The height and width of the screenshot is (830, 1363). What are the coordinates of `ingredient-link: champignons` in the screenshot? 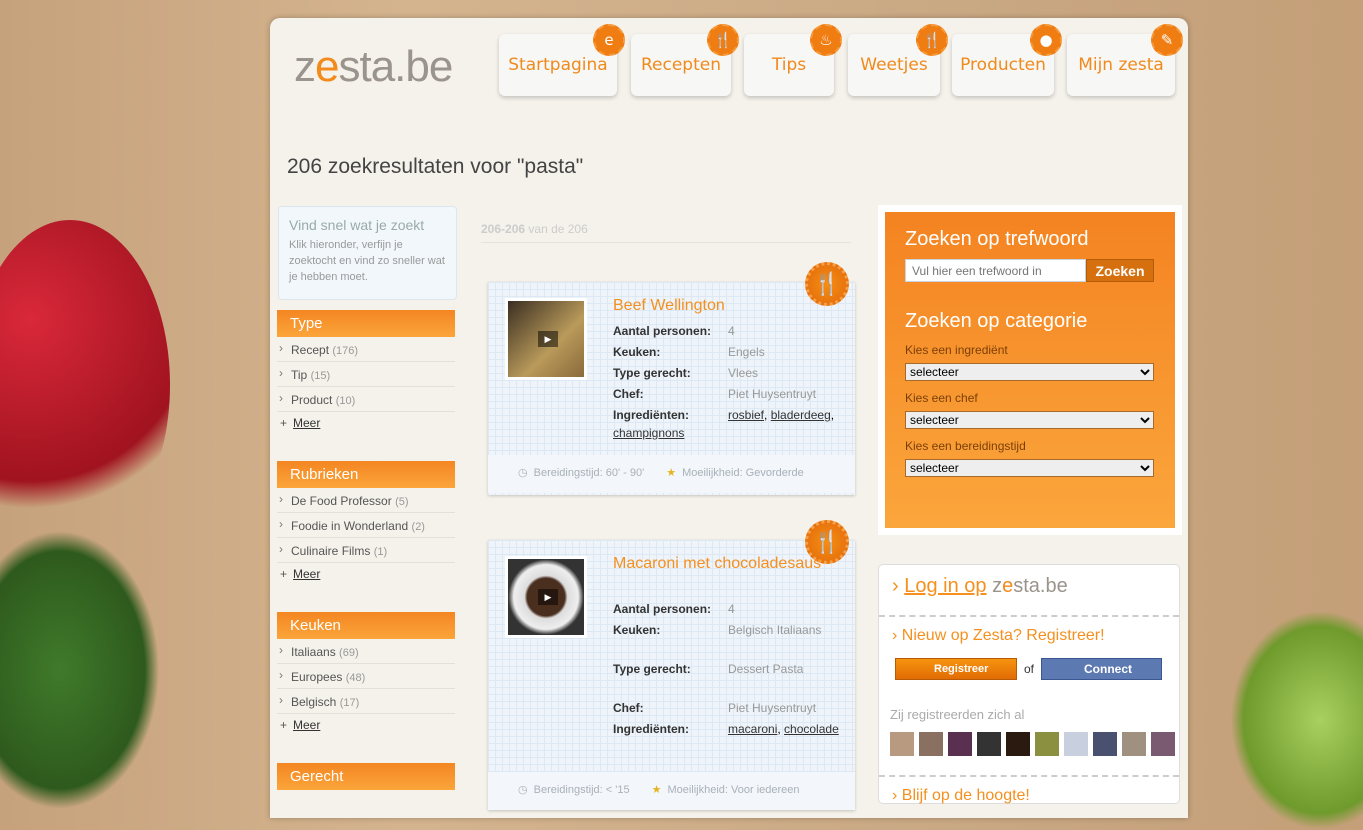 It's located at (648, 433).